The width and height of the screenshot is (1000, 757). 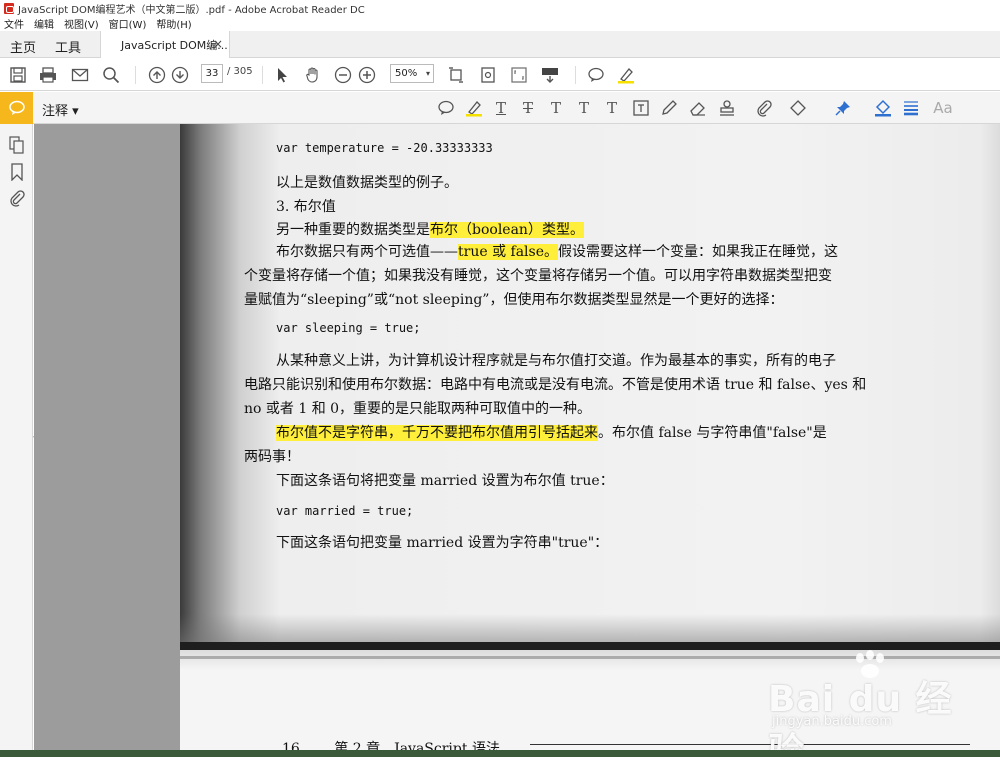 I want to click on text-line: 下面这条语句将把变量 married 设置为布尔值 true：, so click(x=445, y=481).